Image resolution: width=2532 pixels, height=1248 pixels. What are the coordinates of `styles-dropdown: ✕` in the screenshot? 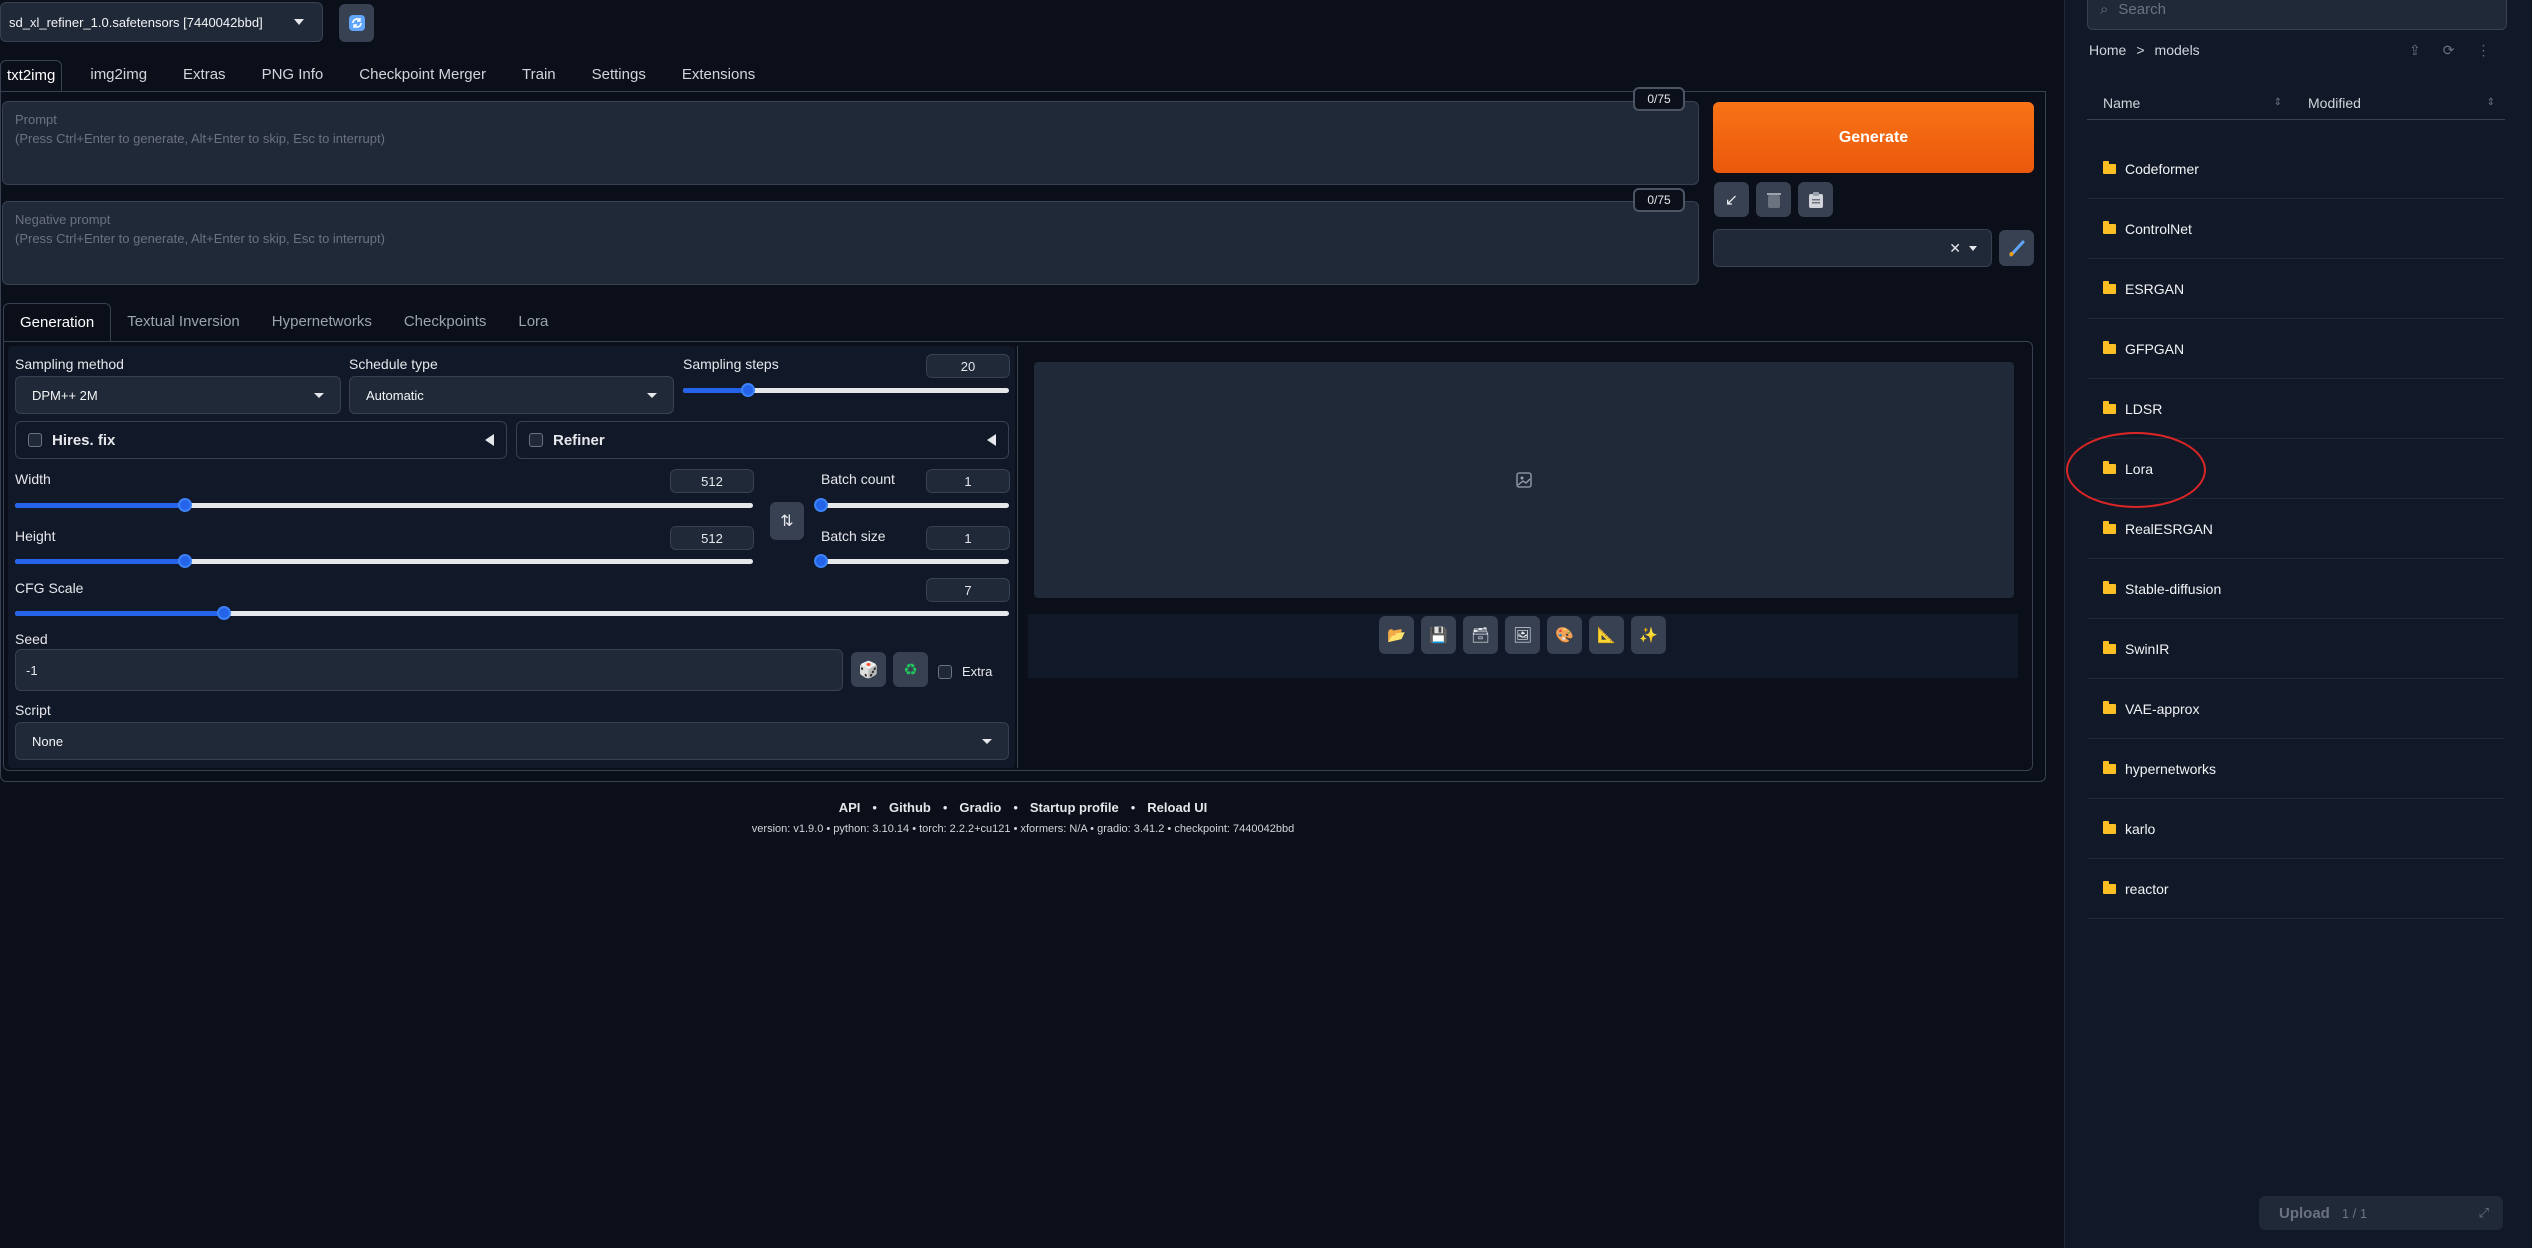 It's located at (1852, 248).